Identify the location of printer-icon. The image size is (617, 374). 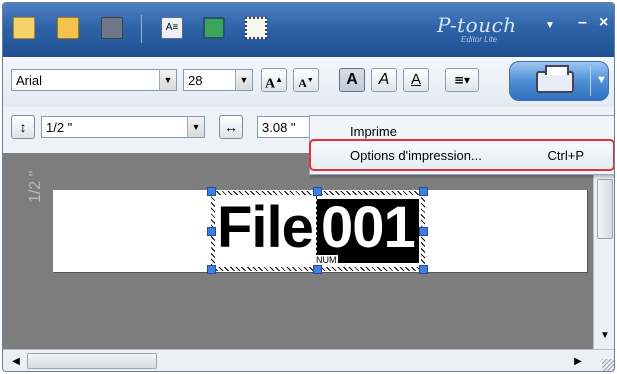
(555, 79).